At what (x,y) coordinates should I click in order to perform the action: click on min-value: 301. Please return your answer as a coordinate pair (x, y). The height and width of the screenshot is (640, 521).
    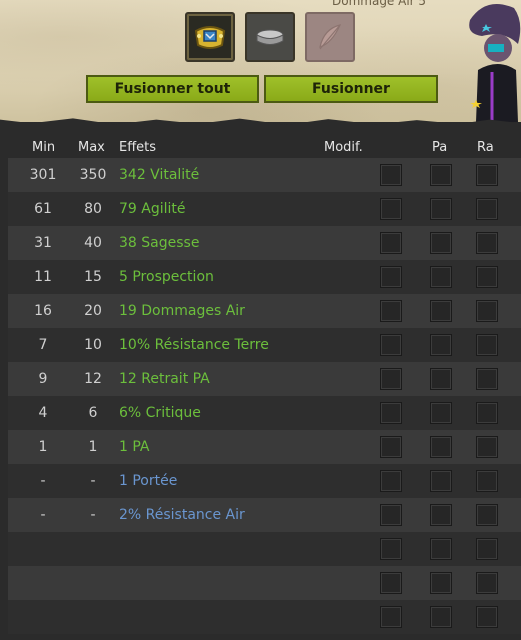
    Looking at the image, I should click on (43, 175).